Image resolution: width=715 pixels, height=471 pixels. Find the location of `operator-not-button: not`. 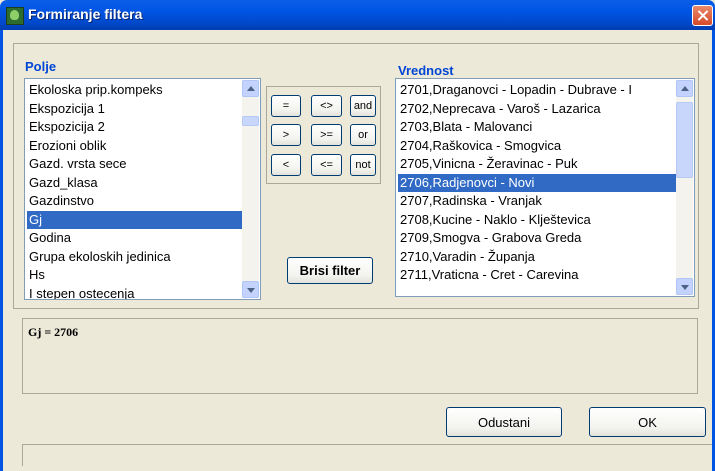

operator-not-button: not is located at coordinates (363, 165).